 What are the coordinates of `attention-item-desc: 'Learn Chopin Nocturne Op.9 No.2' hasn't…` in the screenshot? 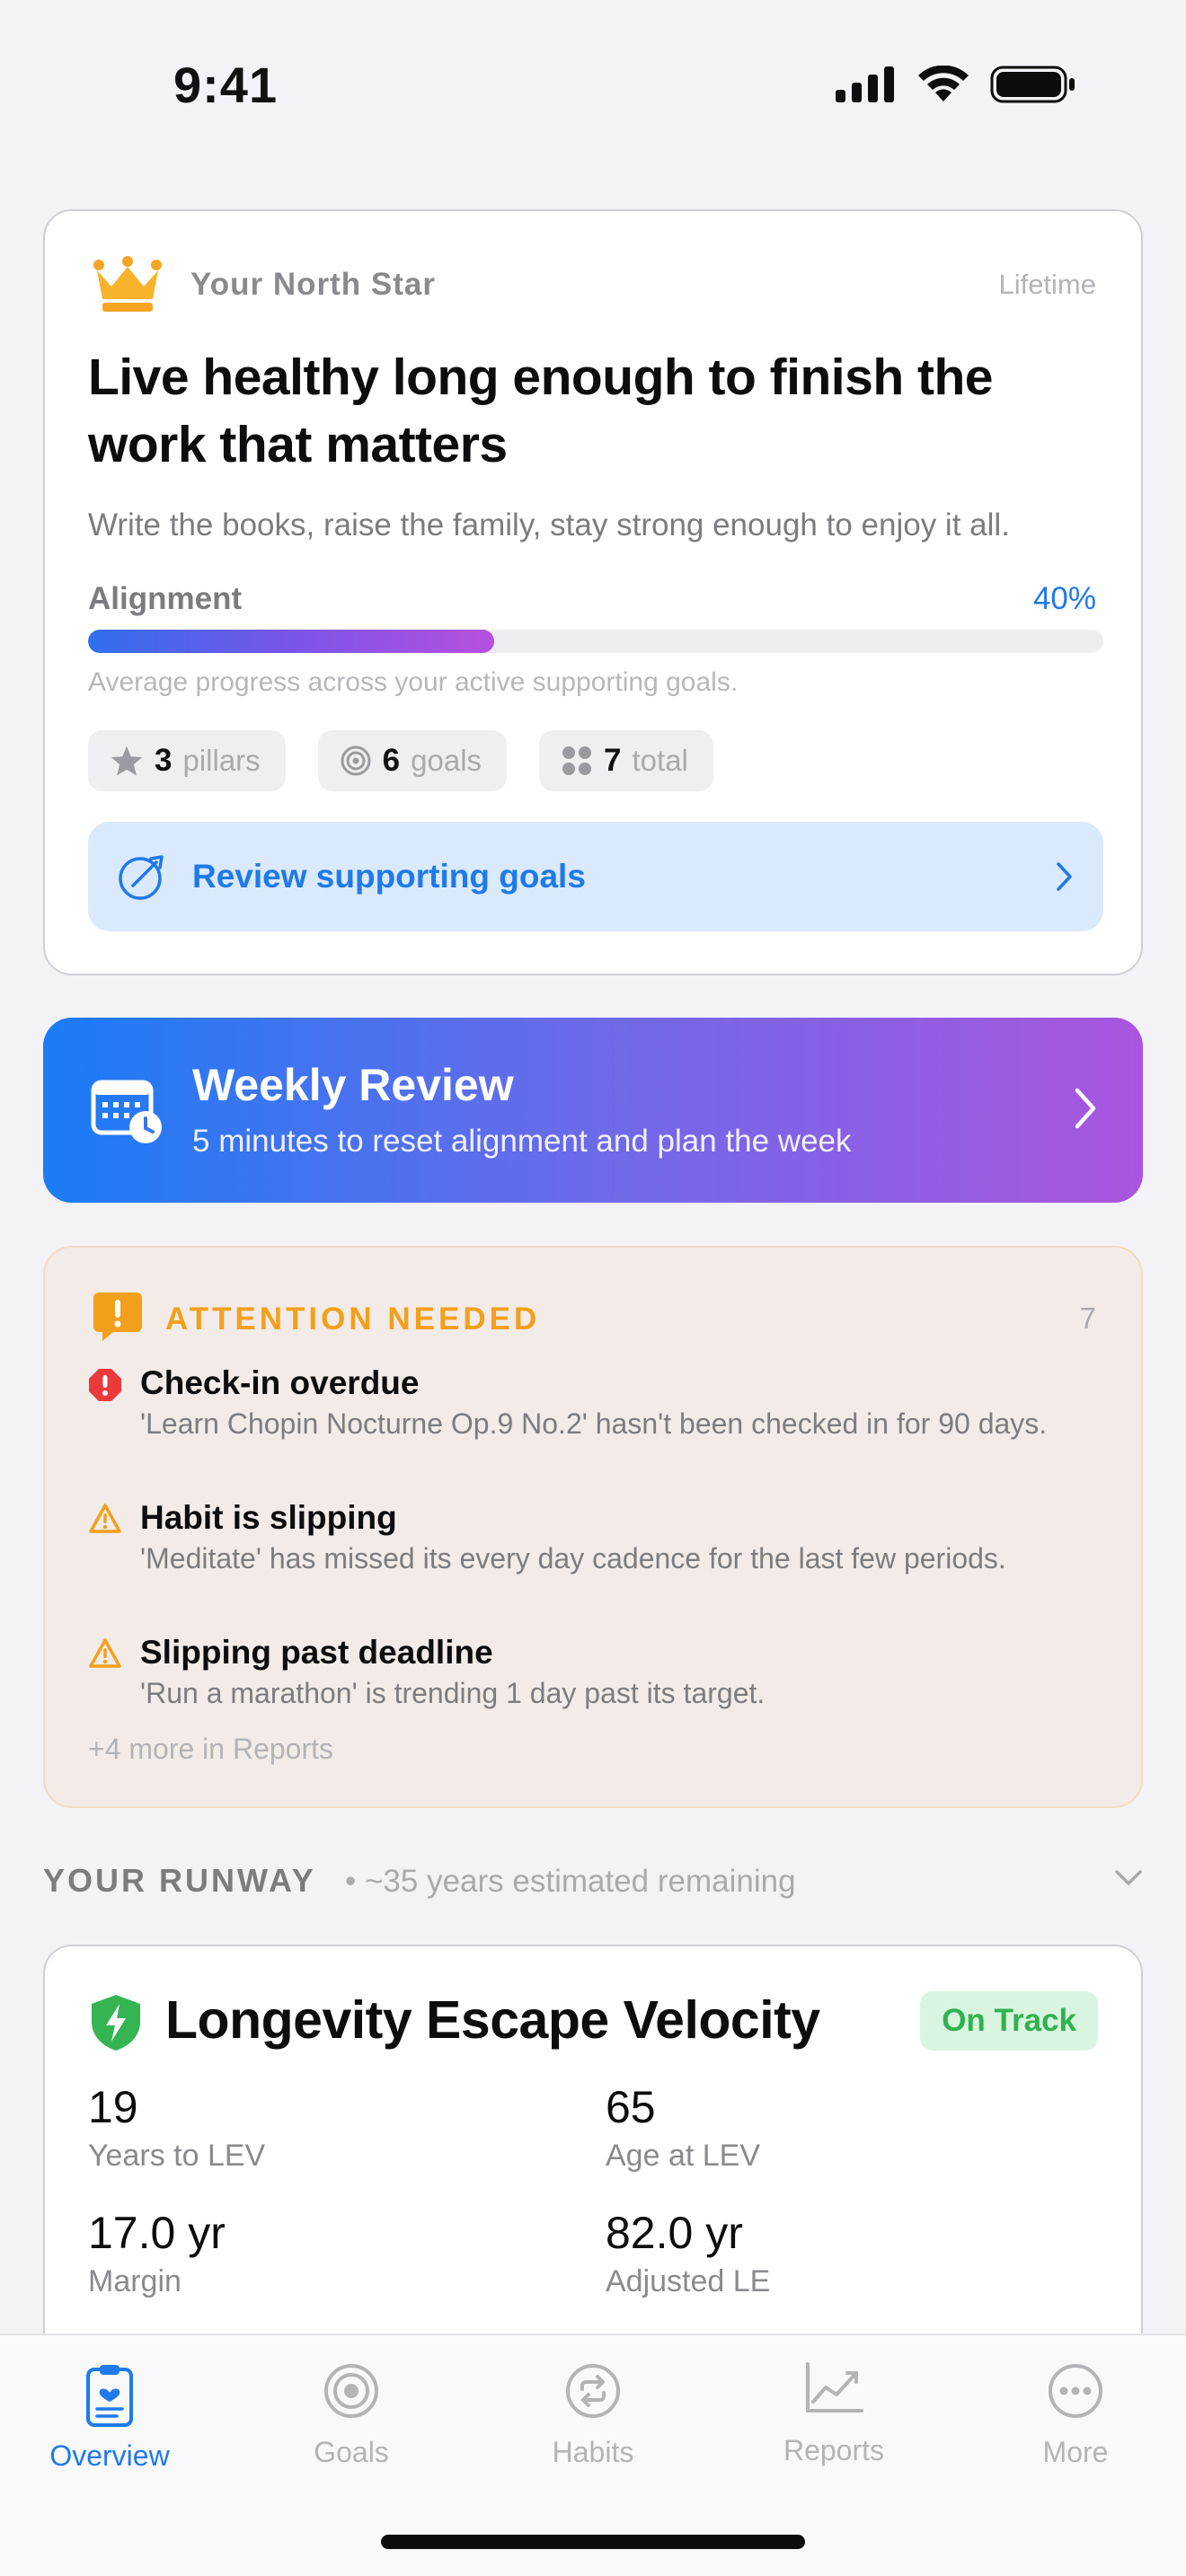 It's located at (594, 1423).